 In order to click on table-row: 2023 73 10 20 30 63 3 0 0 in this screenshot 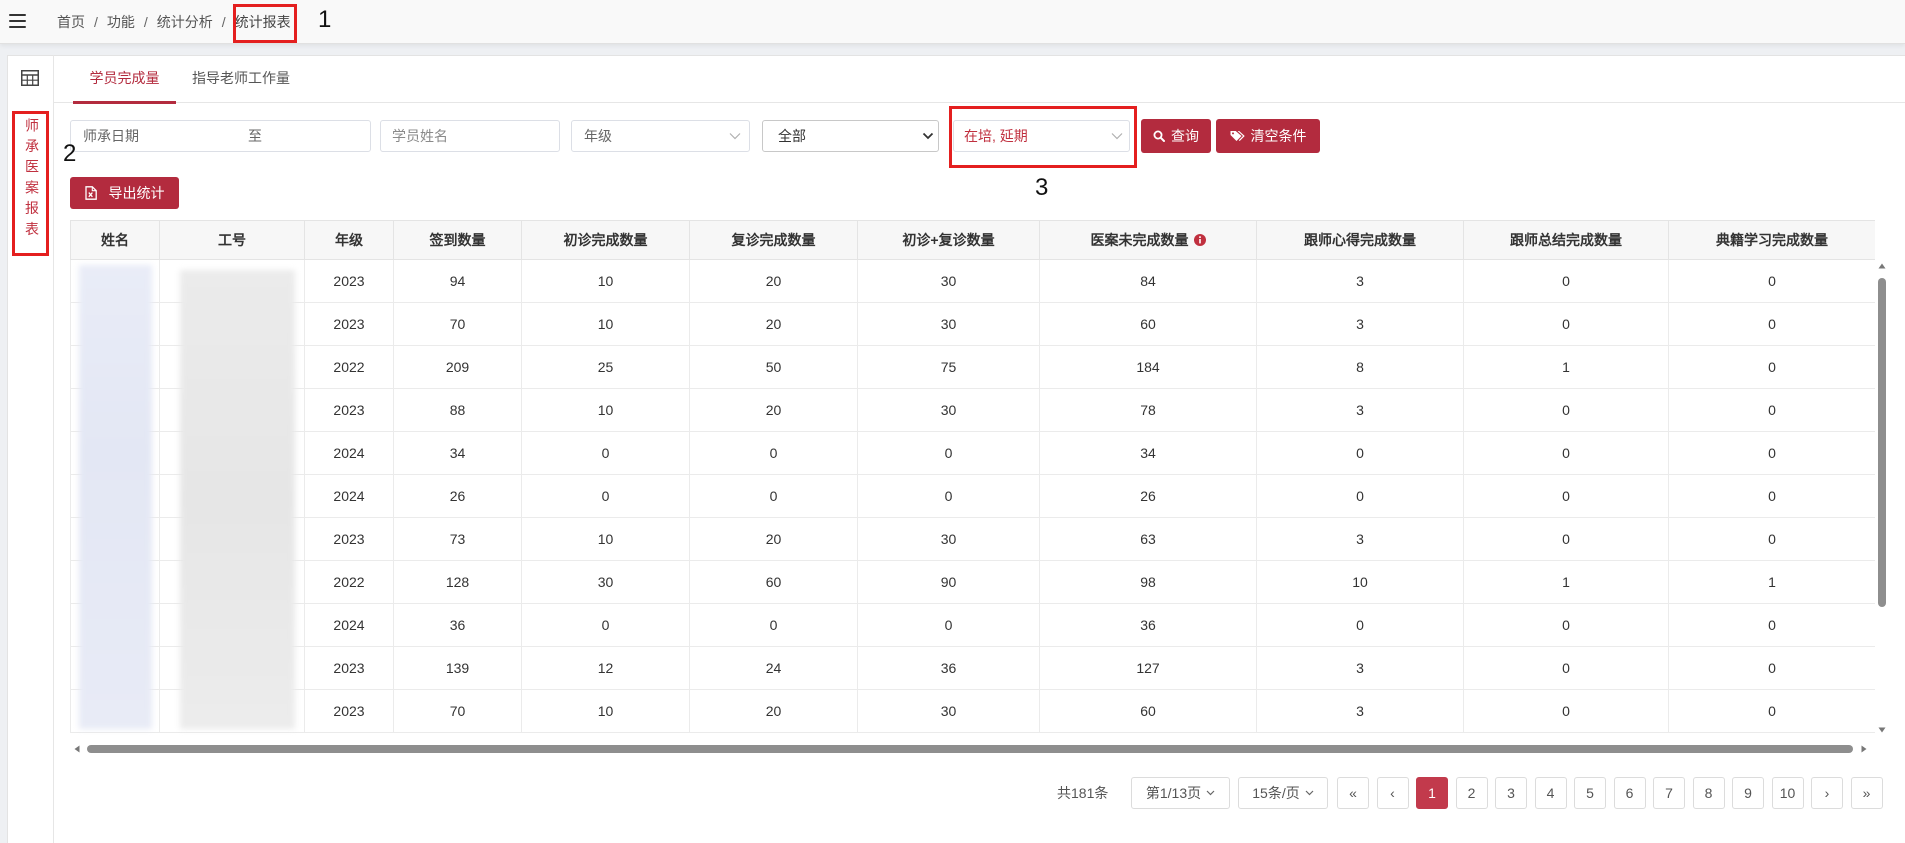, I will do `click(972, 539)`.